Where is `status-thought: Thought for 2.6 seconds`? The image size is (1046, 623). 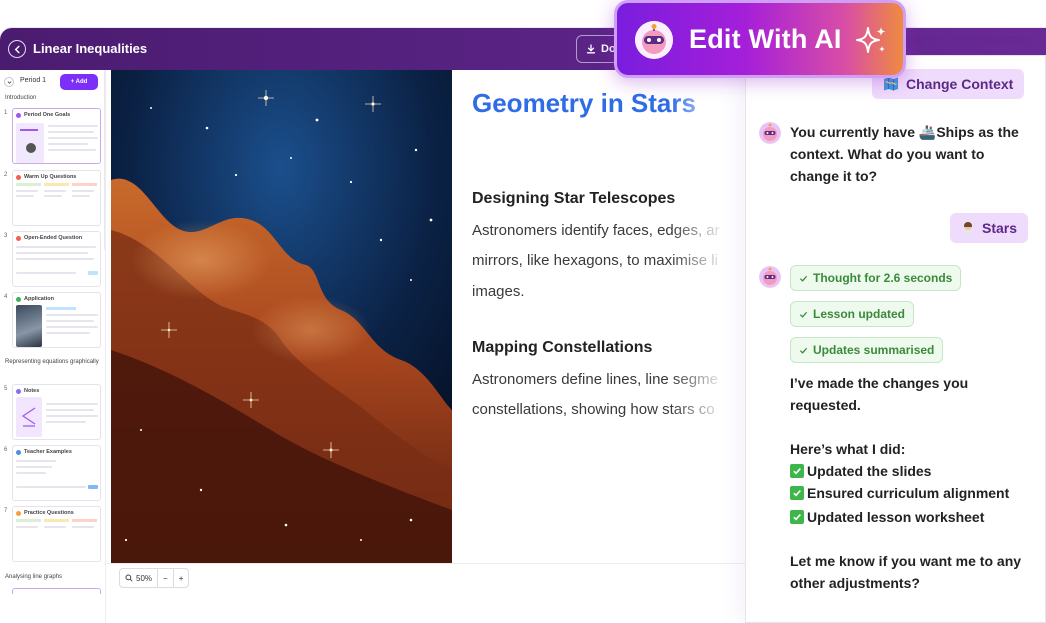 status-thought: Thought for 2.6 seconds is located at coordinates (876, 278).